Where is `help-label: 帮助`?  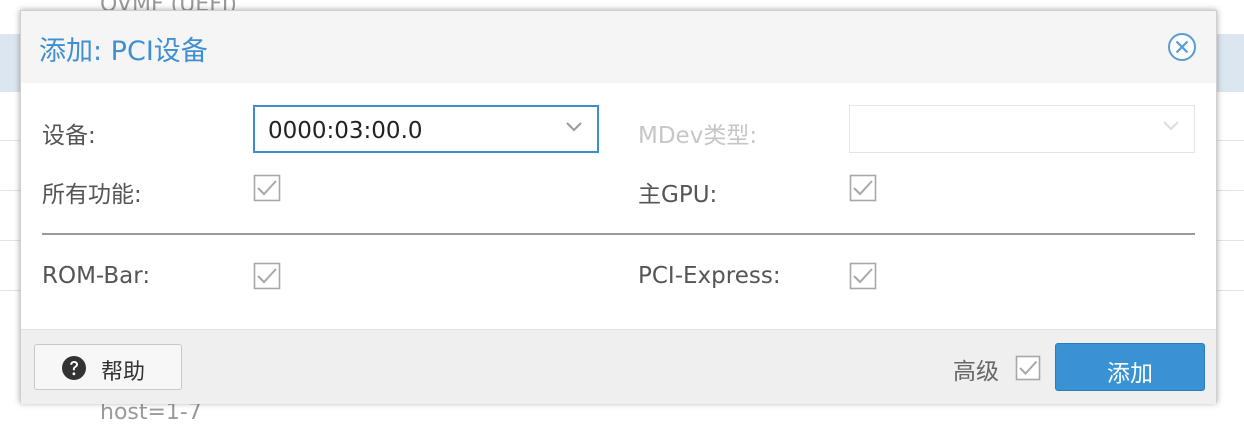
help-label: 帮助 is located at coordinates (123, 372).